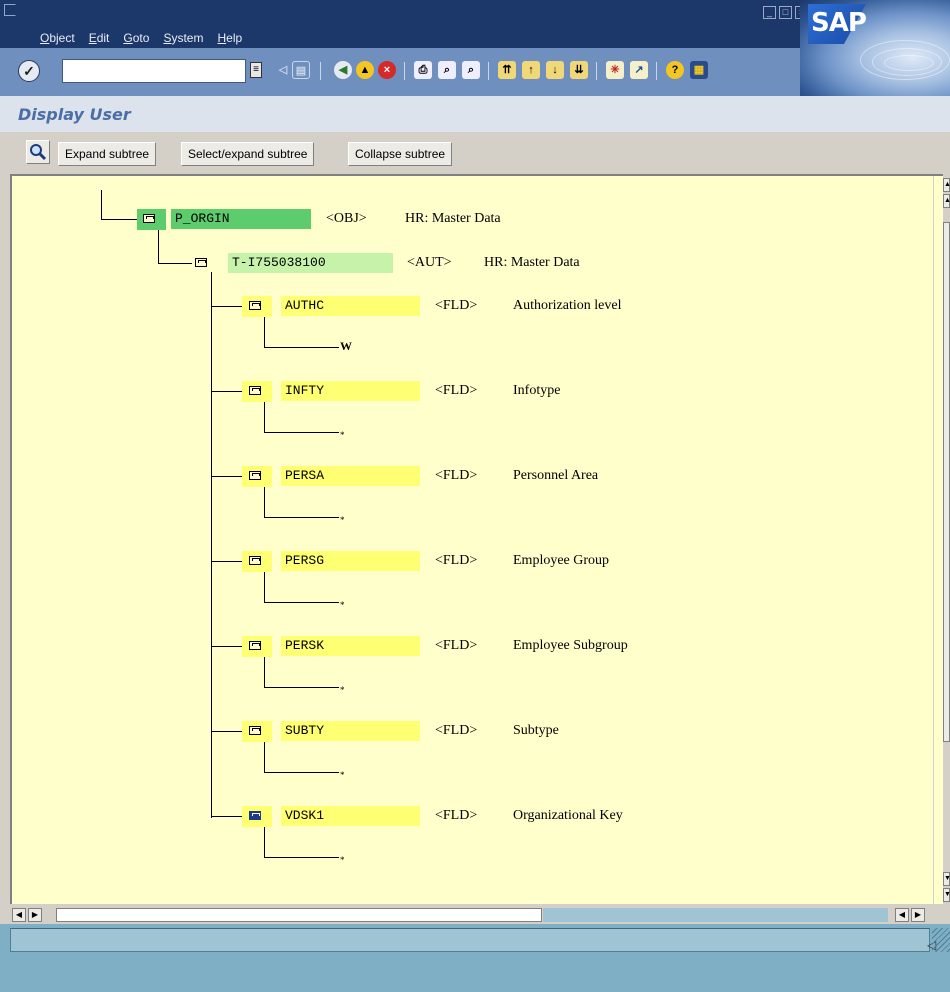  I want to click on vertical-scrollbar: ▲ ▲ ▼ ▼, so click(946, 539).